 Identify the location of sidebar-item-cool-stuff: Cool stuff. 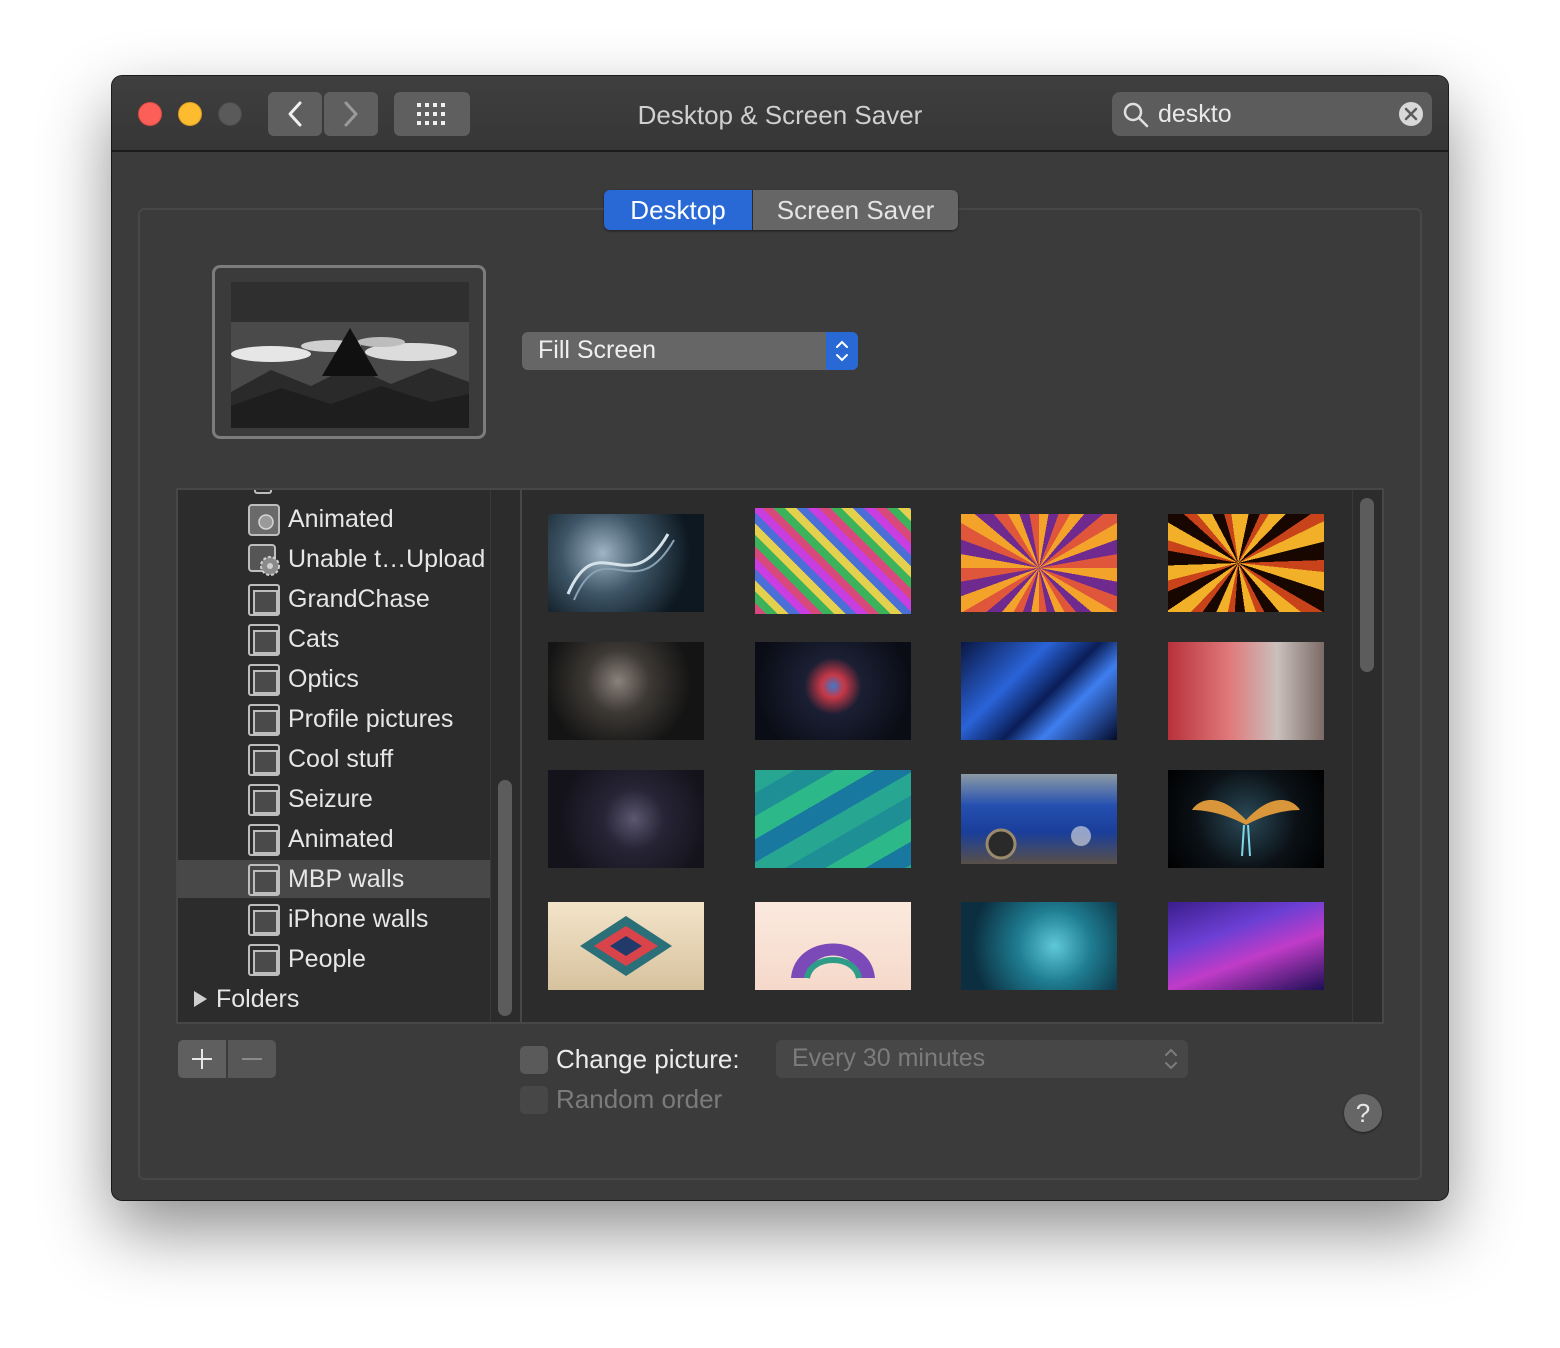
(334, 759).